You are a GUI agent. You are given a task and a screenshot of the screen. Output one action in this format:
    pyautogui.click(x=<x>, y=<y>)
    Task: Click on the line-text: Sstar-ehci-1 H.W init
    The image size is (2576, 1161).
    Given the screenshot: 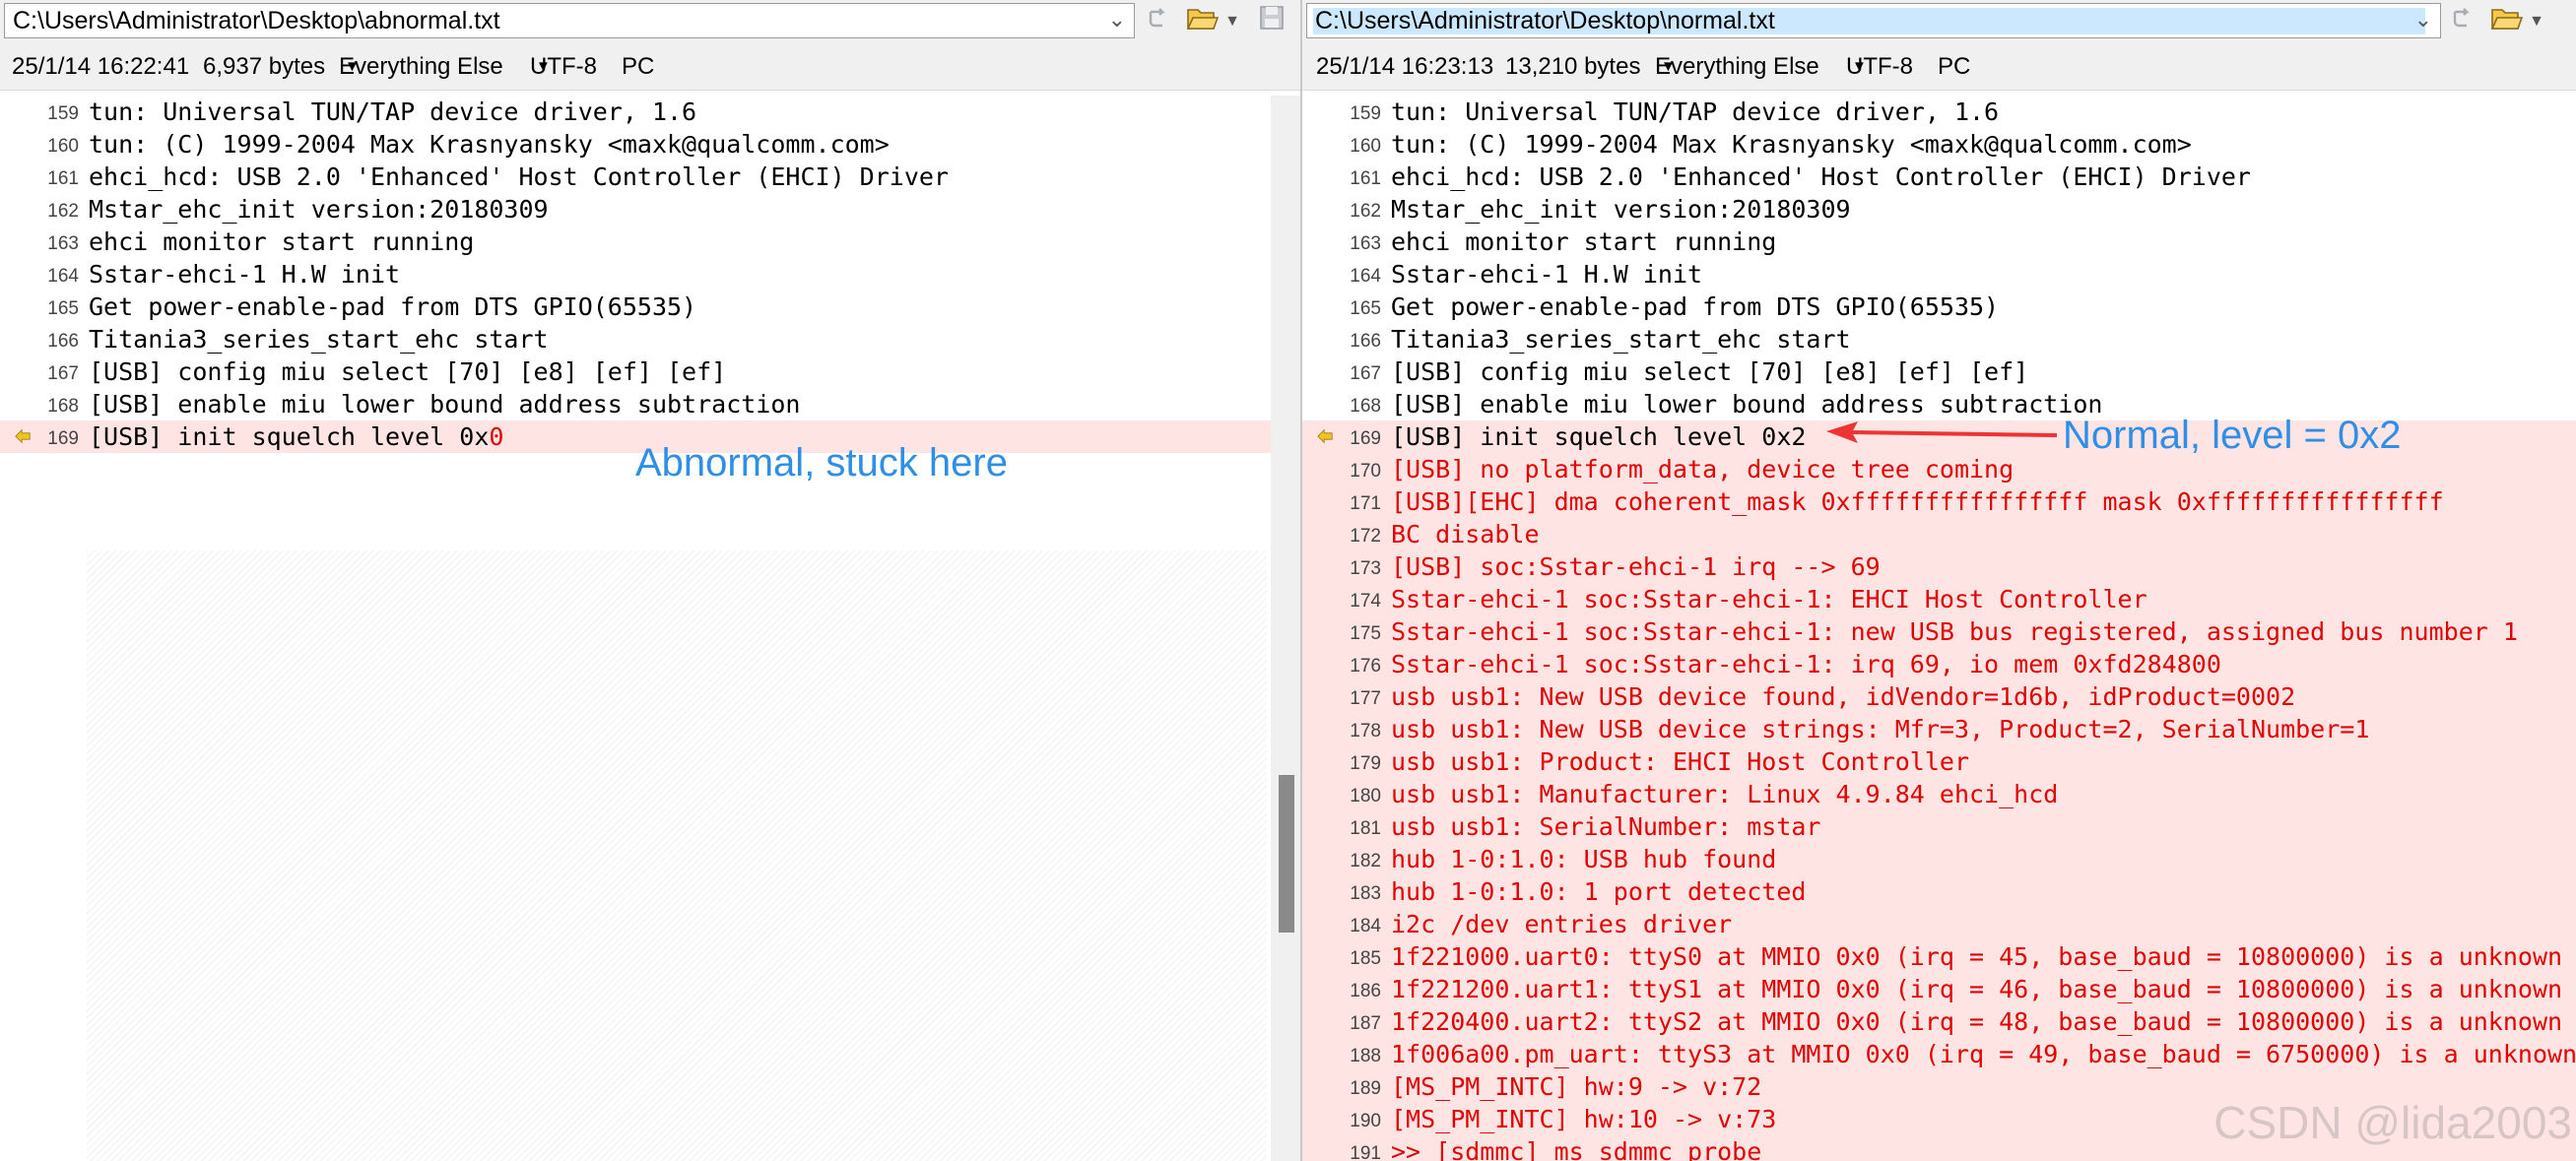 What is the action you would take?
    pyautogui.click(x=1547, y=274)
    